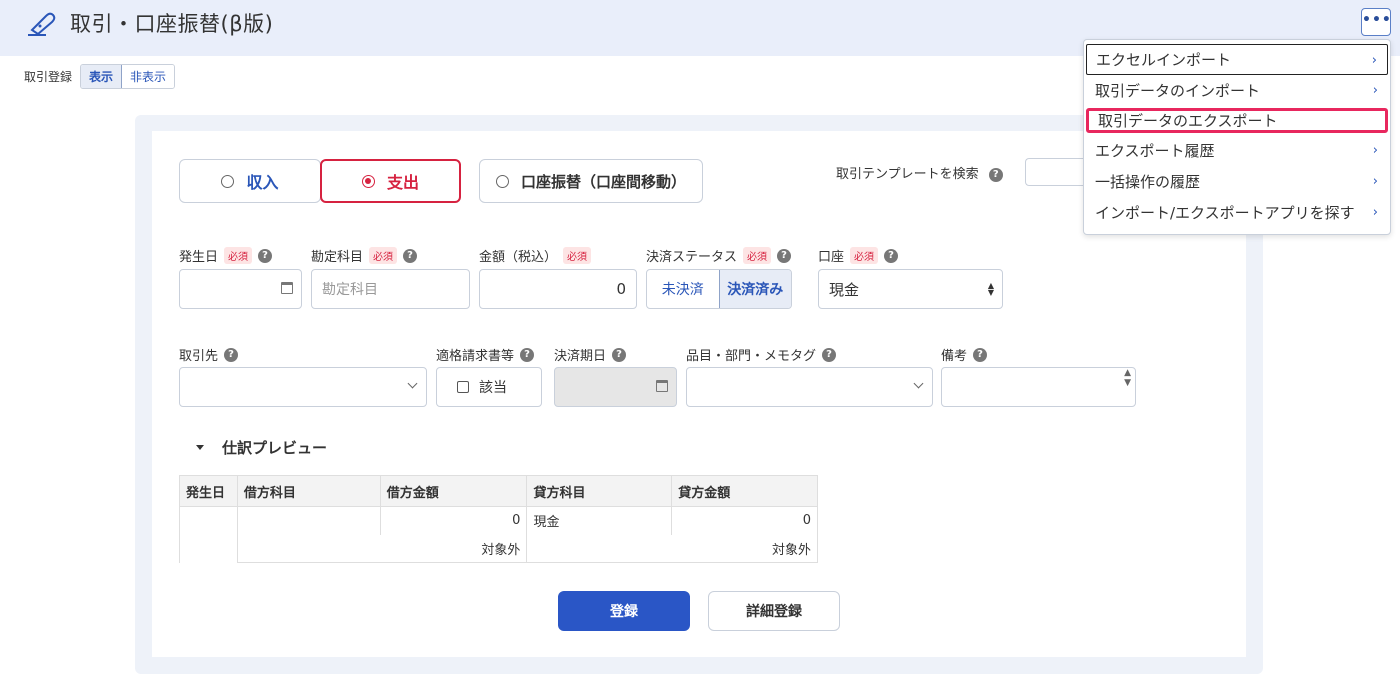 This screenshot has height=681, width=1400. I want to click on account-item-placeholder: 勘定科目, so click(350, 290).